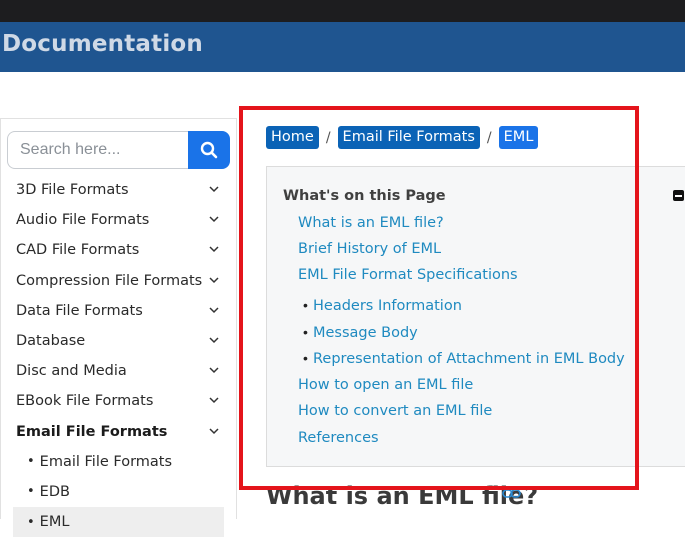  Describe the element at coordinates (369, 249) in the screenshot. I see `toc-link-brief-history: Brief History of EML` at that location.